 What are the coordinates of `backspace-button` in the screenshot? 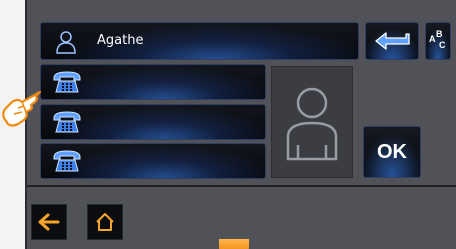 It's located at (392, 41).